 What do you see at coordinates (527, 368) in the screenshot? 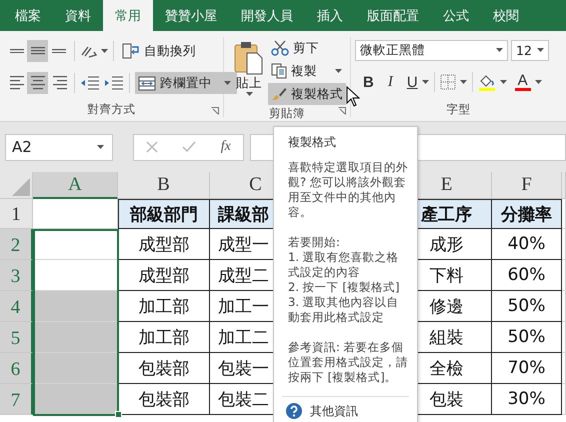
I see `table-cell: 70%` at bounding box center [527, 368].